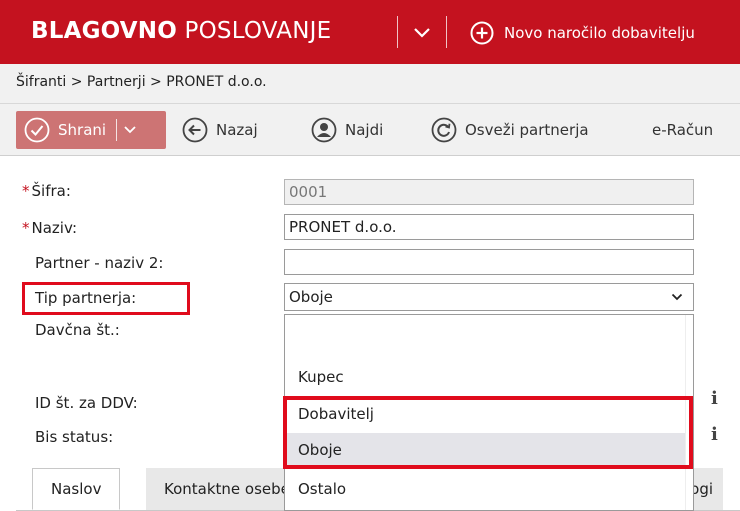 Image resolution: width=740 pixels, height=511 pixels. What do you see at coordinates (37, 130) in the screenshot?
I see `check-circle-icon` at bounding box center [37, 130].